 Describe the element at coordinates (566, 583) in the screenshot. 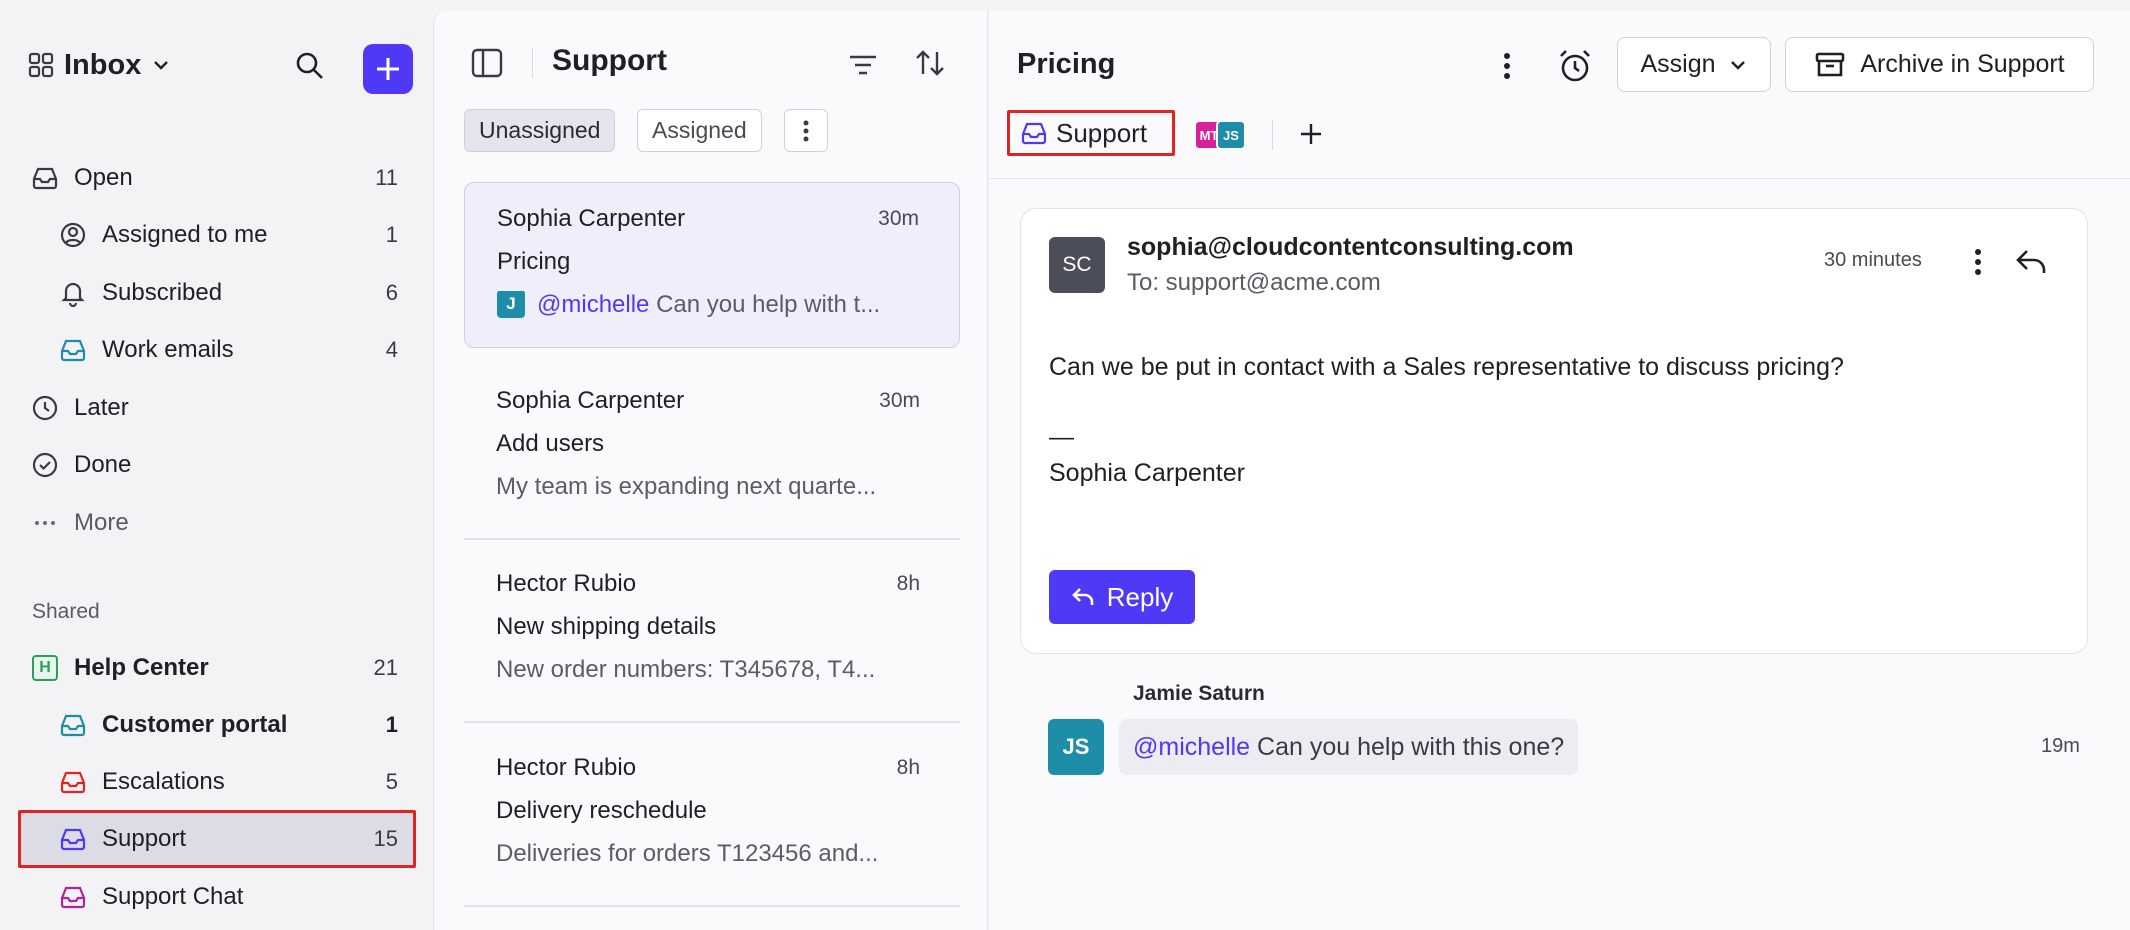

I see `conversation-sender: Hector Rubio` at that location.